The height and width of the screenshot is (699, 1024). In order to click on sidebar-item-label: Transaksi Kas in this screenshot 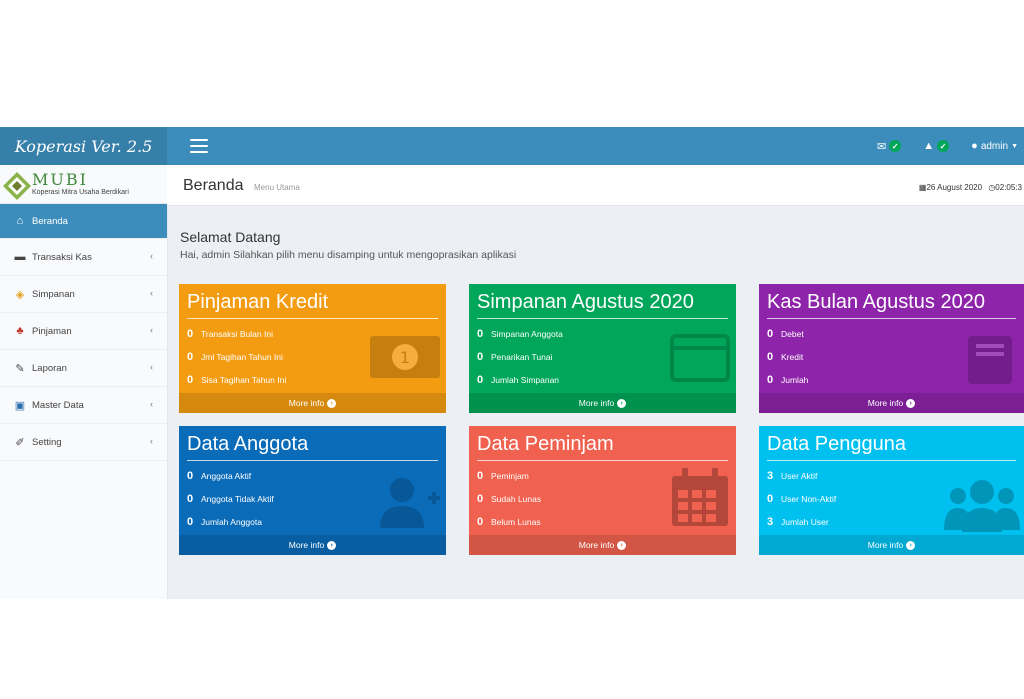, I will do `click(62, 257)`.